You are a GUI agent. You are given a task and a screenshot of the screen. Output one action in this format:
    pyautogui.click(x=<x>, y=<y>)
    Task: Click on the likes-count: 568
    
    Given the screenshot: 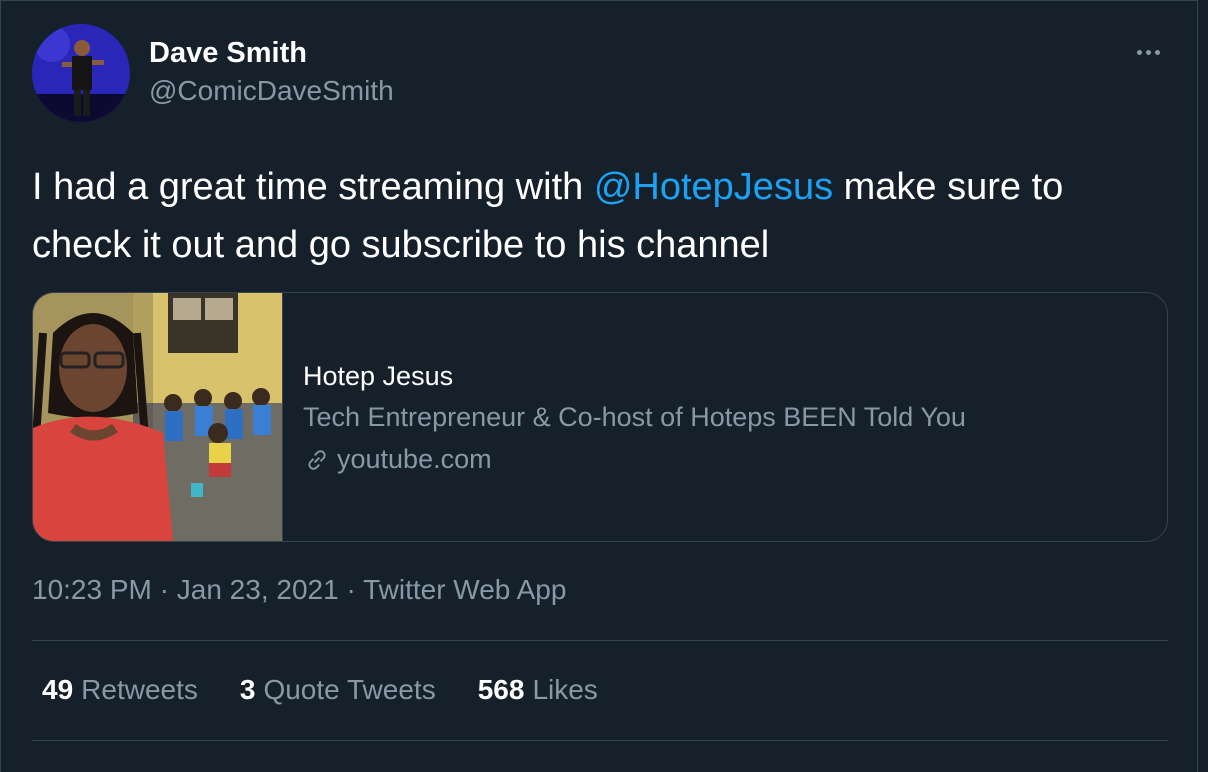 What is the action you would take?
    pyautogui.click(x=501, y=689)
    